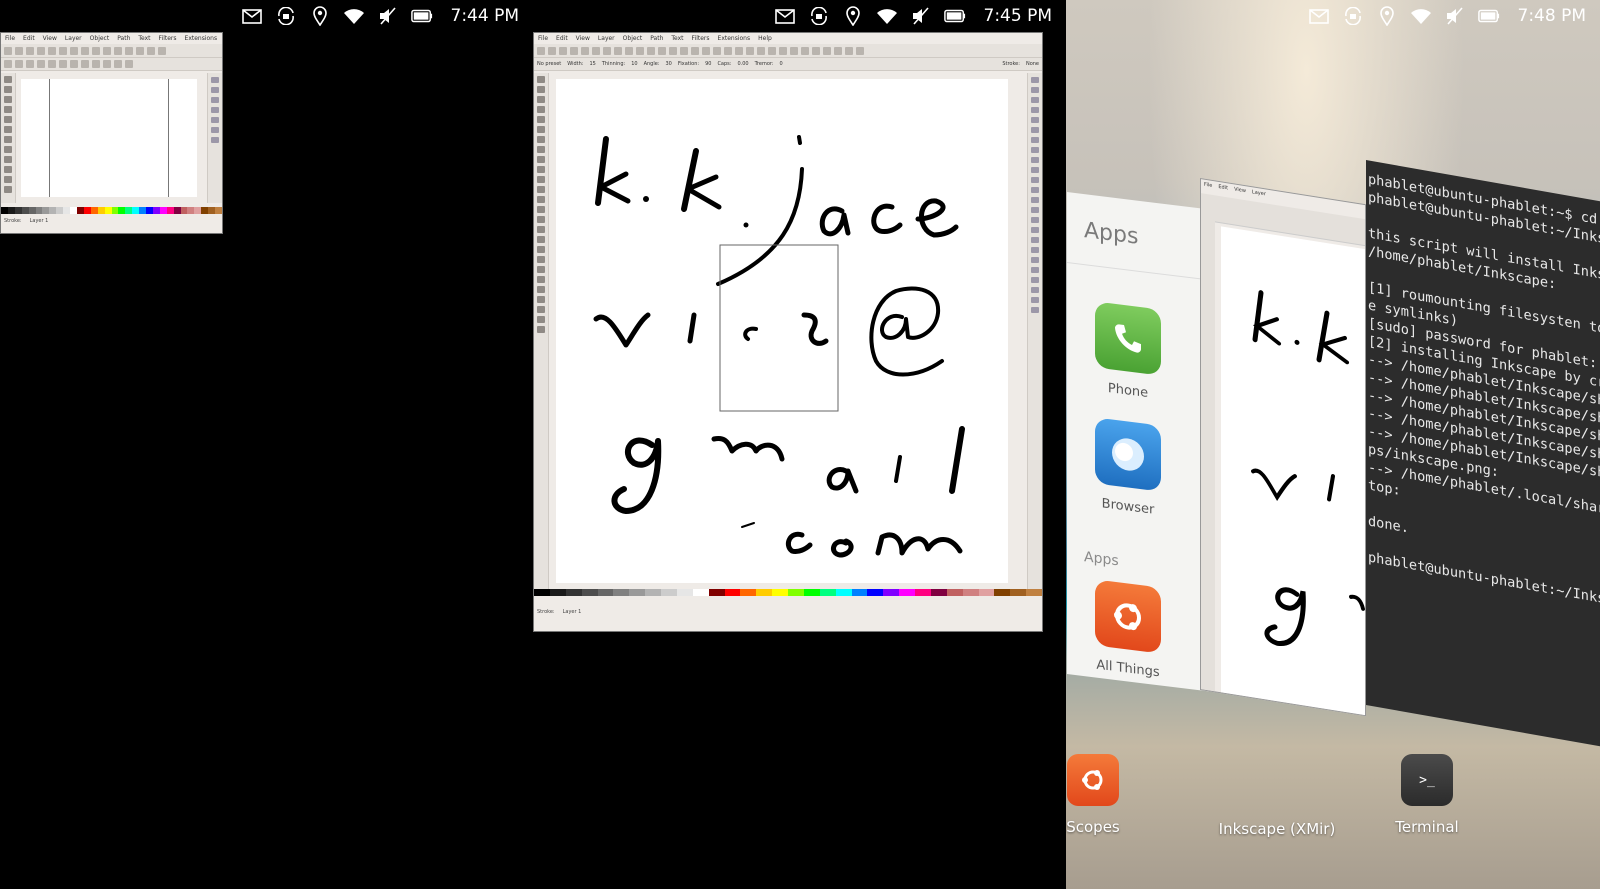 This screenshot has width=1600, height=889. What do you see at coordinates (592, 64) in the screenshot?
I see `width-value: 15` at bounding box center [592, 64].